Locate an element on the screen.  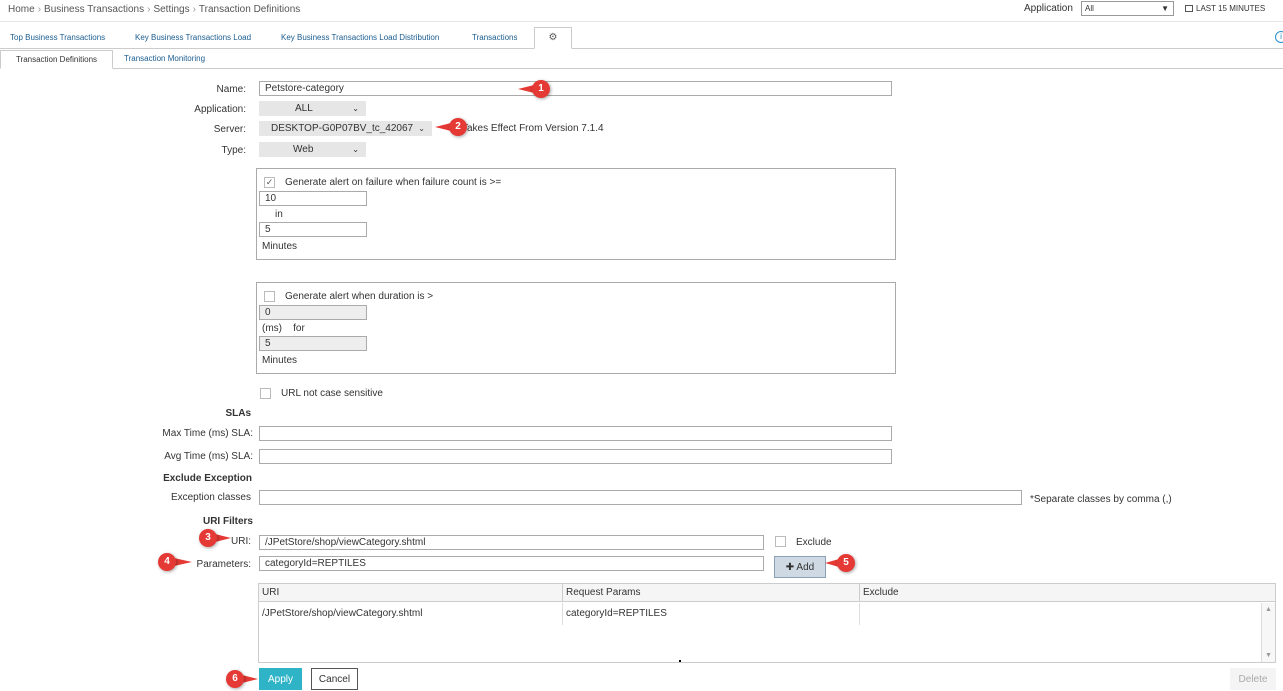
callout-number: 4 is located at coordinates (167, 562).